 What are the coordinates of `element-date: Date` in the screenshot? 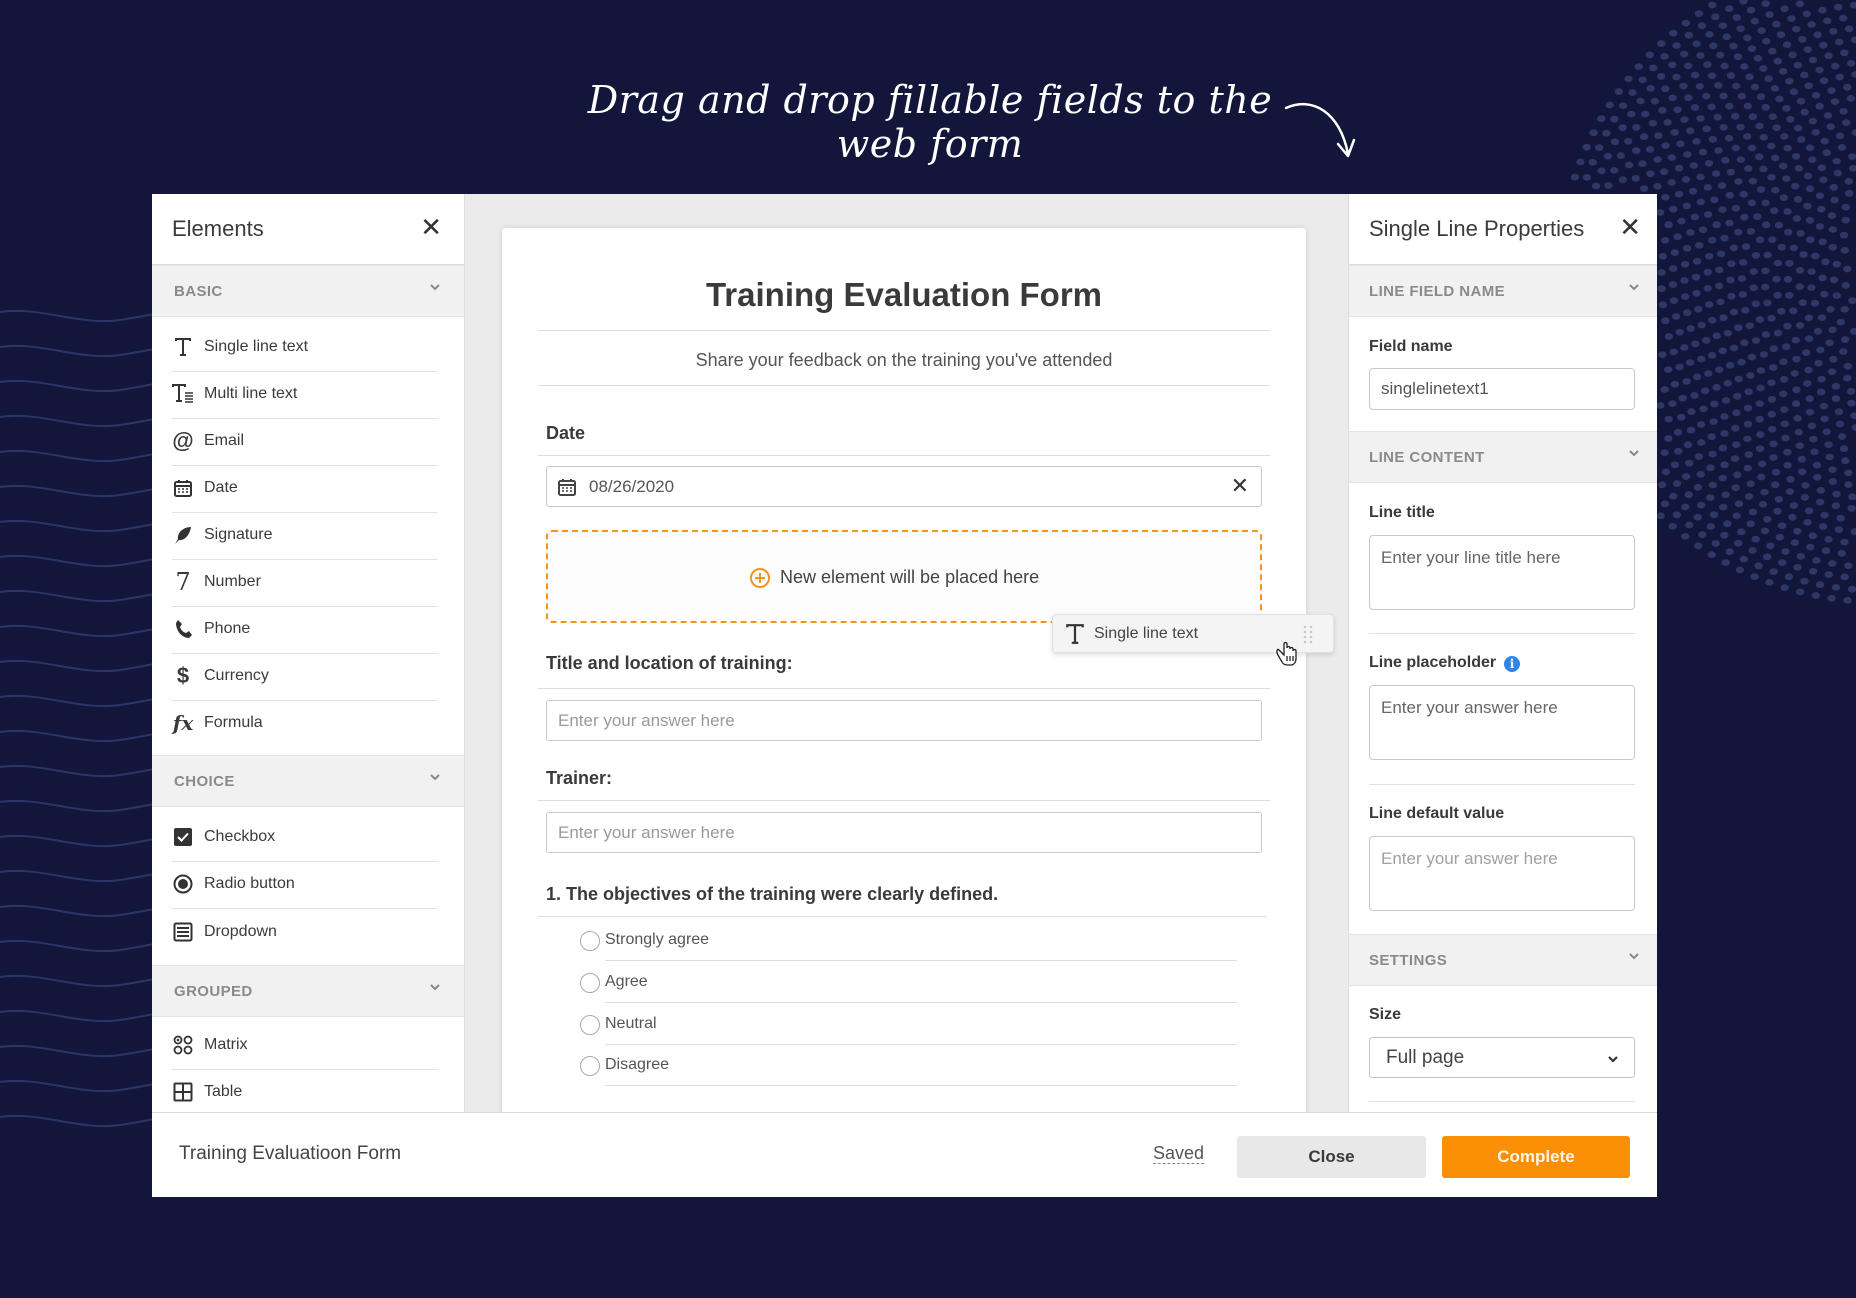 It's located at (305, 489).